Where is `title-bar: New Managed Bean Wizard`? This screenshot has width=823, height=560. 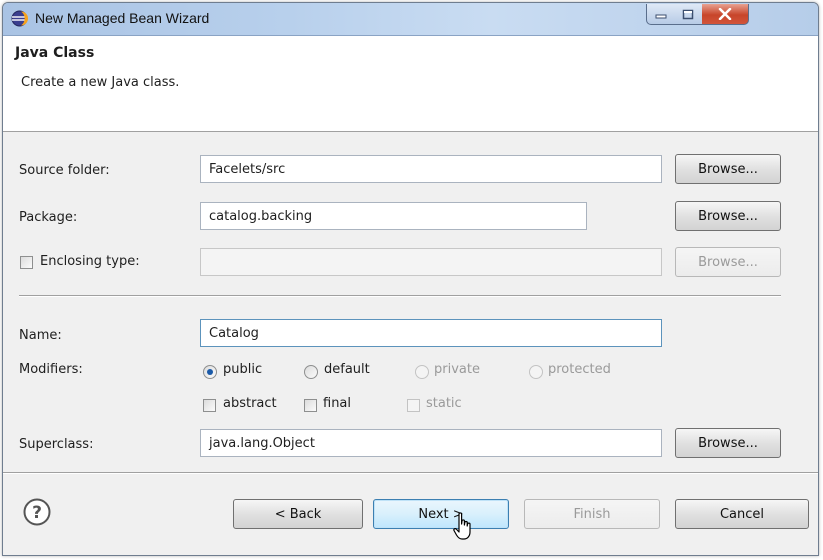
title-bar: New Managed Bean Wizard is located at coordinates (410, 19).